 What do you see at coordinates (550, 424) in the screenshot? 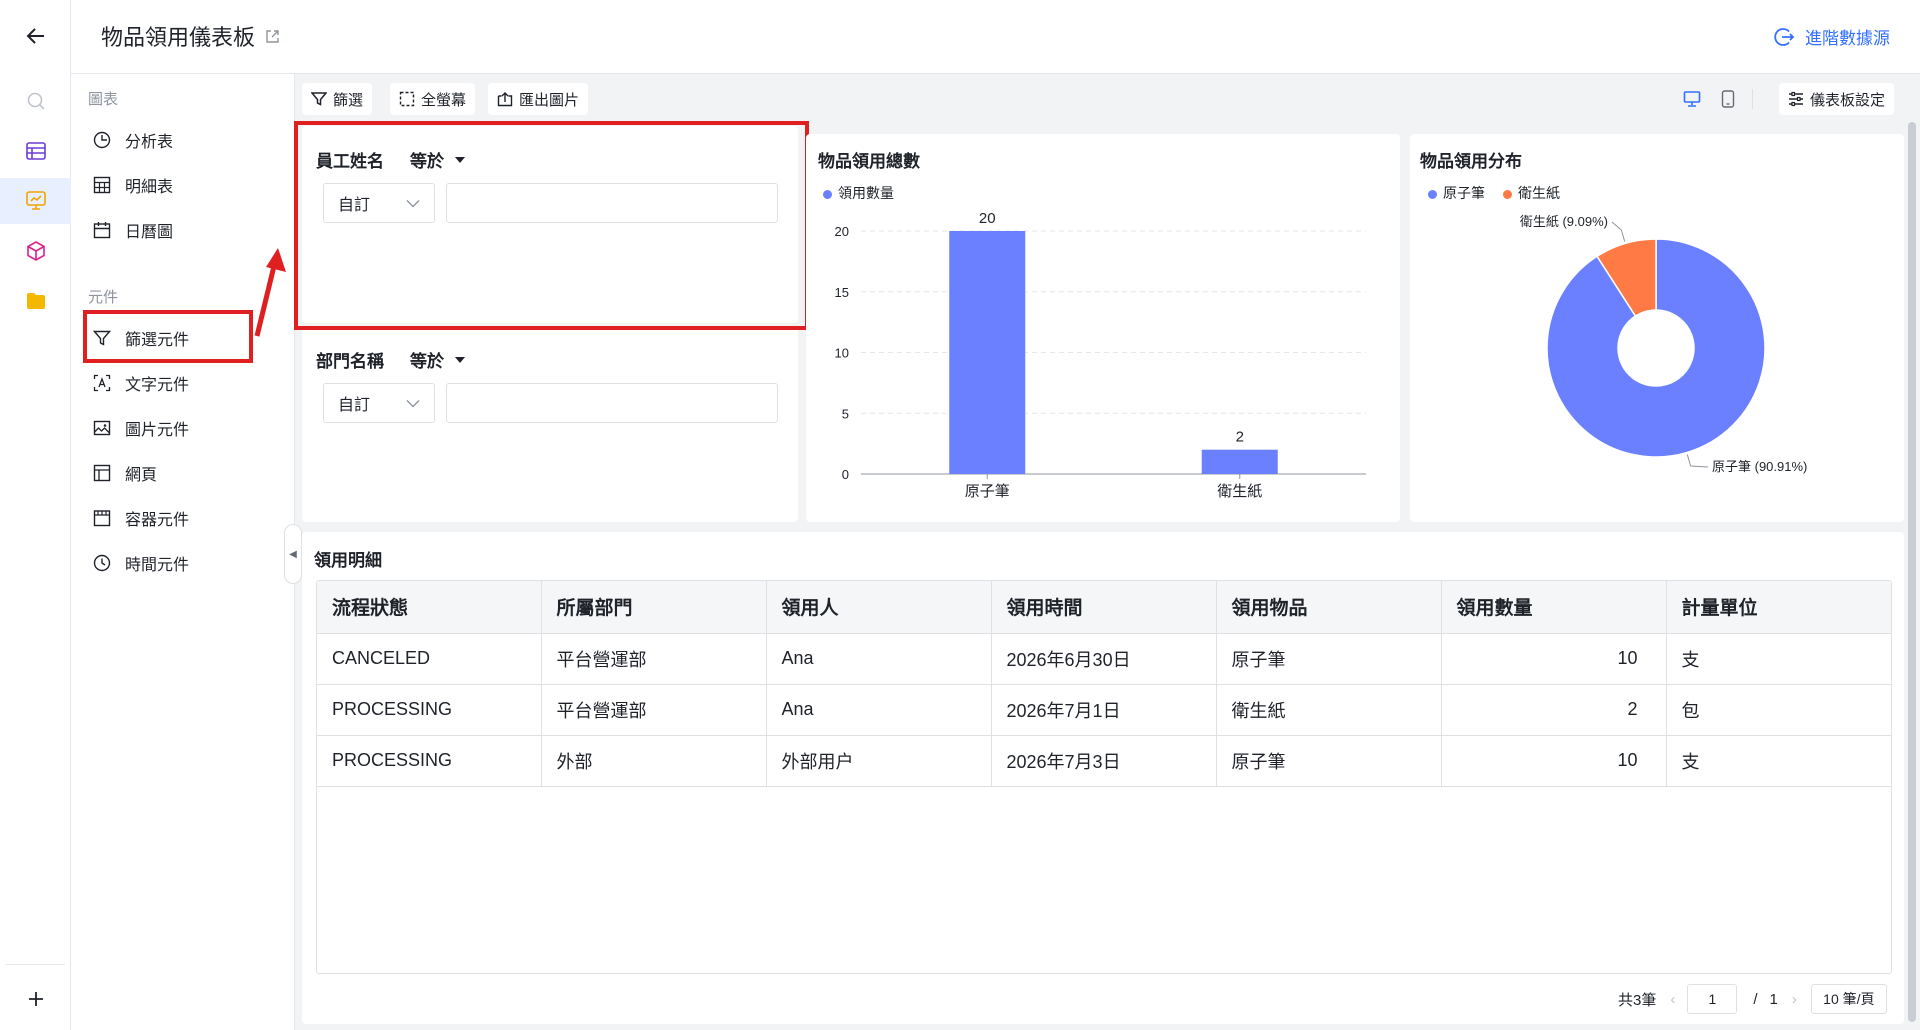
I see `filter-card-department: 部門名稱 等於 自訂` at bounding box center [550, 424].